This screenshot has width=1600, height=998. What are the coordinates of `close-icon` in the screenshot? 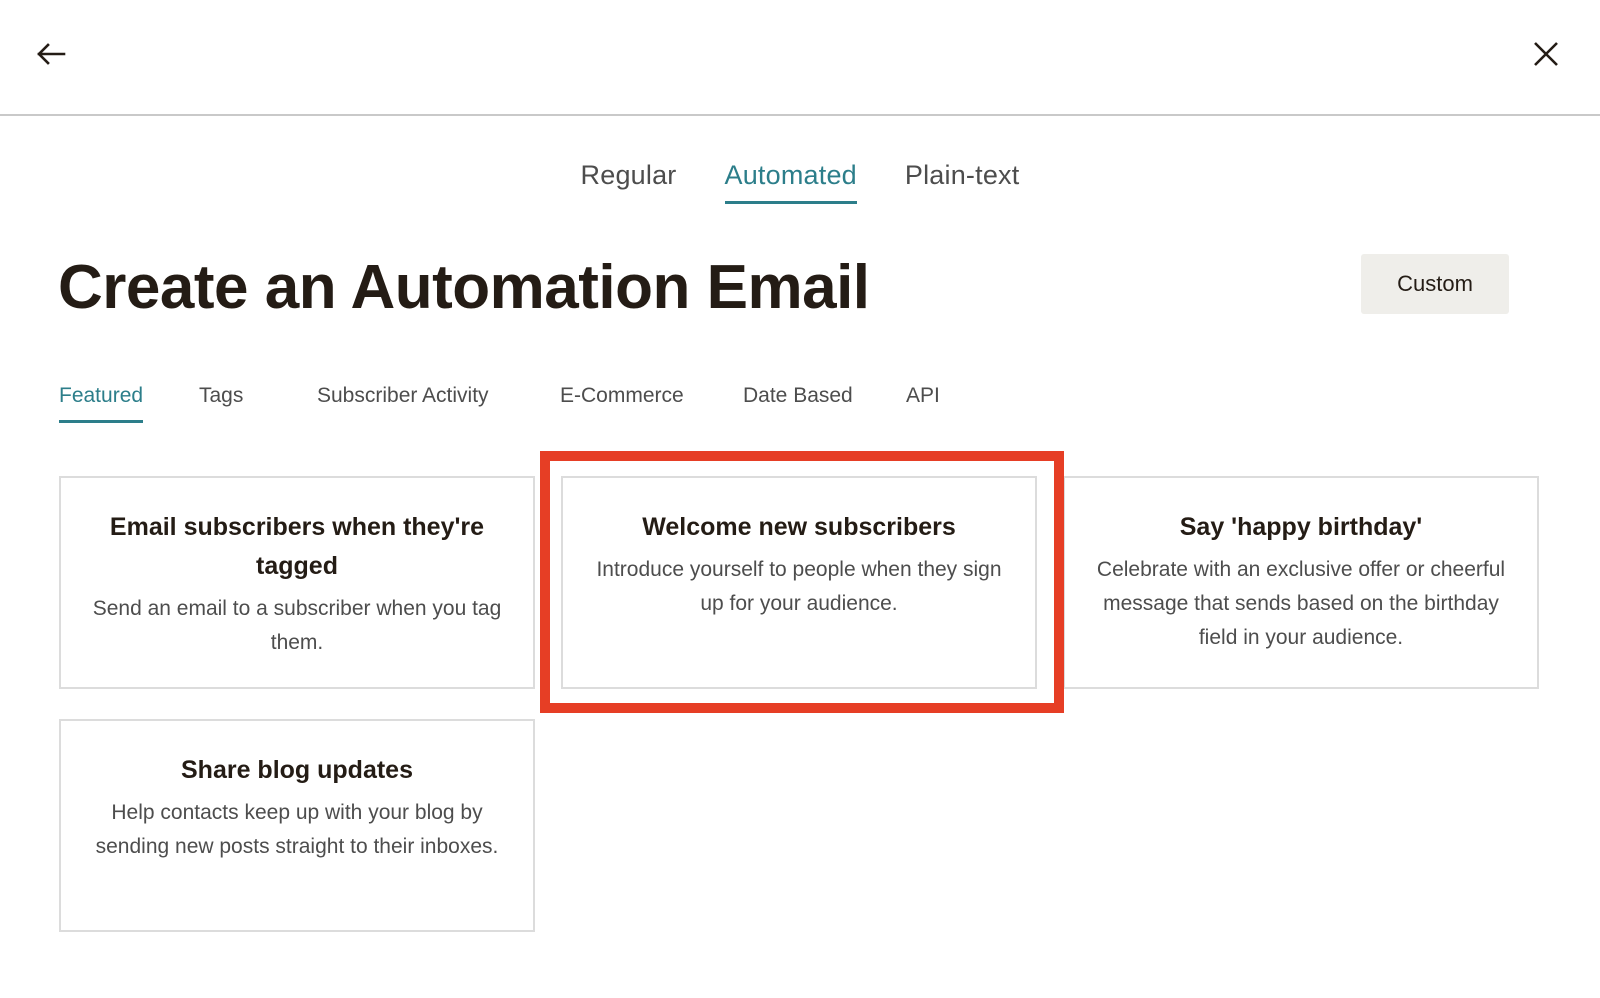 It's located at (1546, 54).